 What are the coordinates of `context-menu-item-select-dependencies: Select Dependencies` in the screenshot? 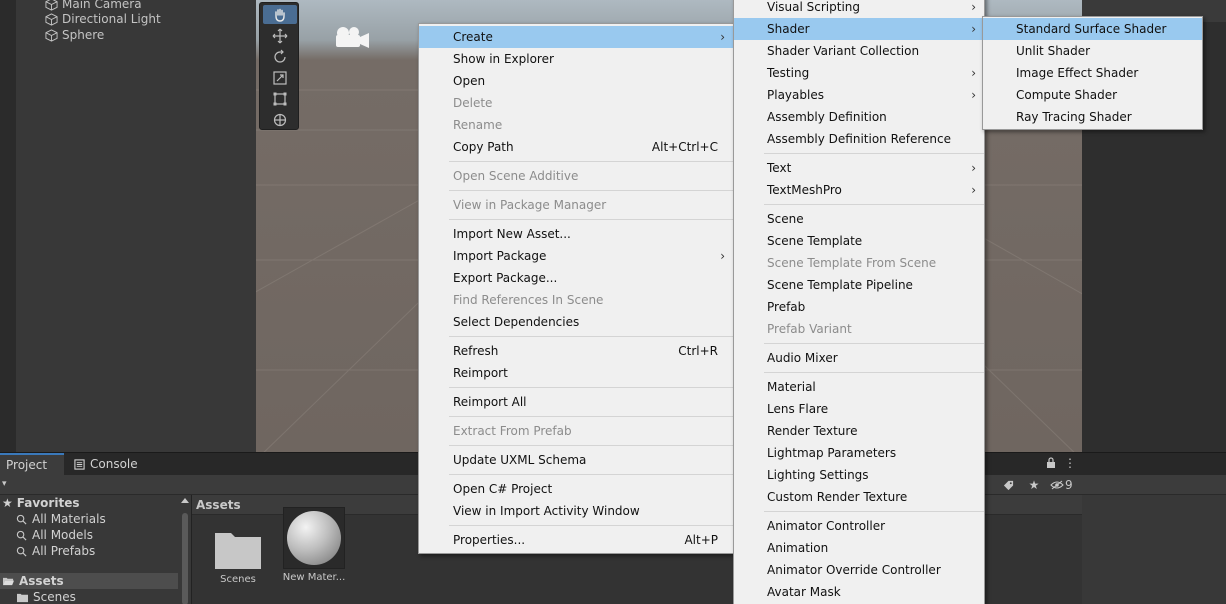 It's located at (576, 322).